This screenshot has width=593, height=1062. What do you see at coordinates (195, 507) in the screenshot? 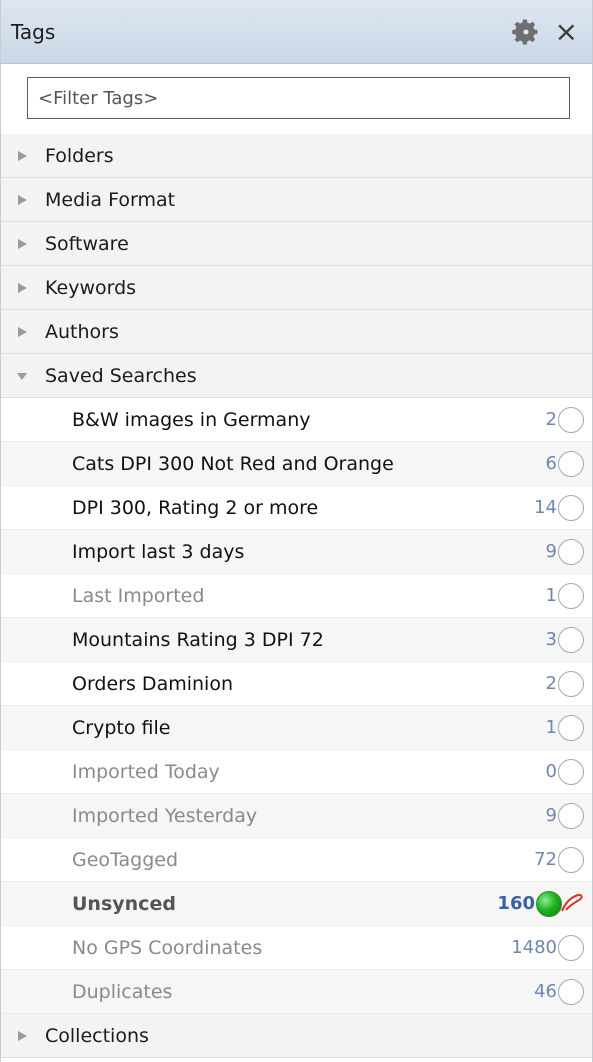
I see `saved-search-label: DPI 300, Rating 2 or more` at bounding box center [195, 507].